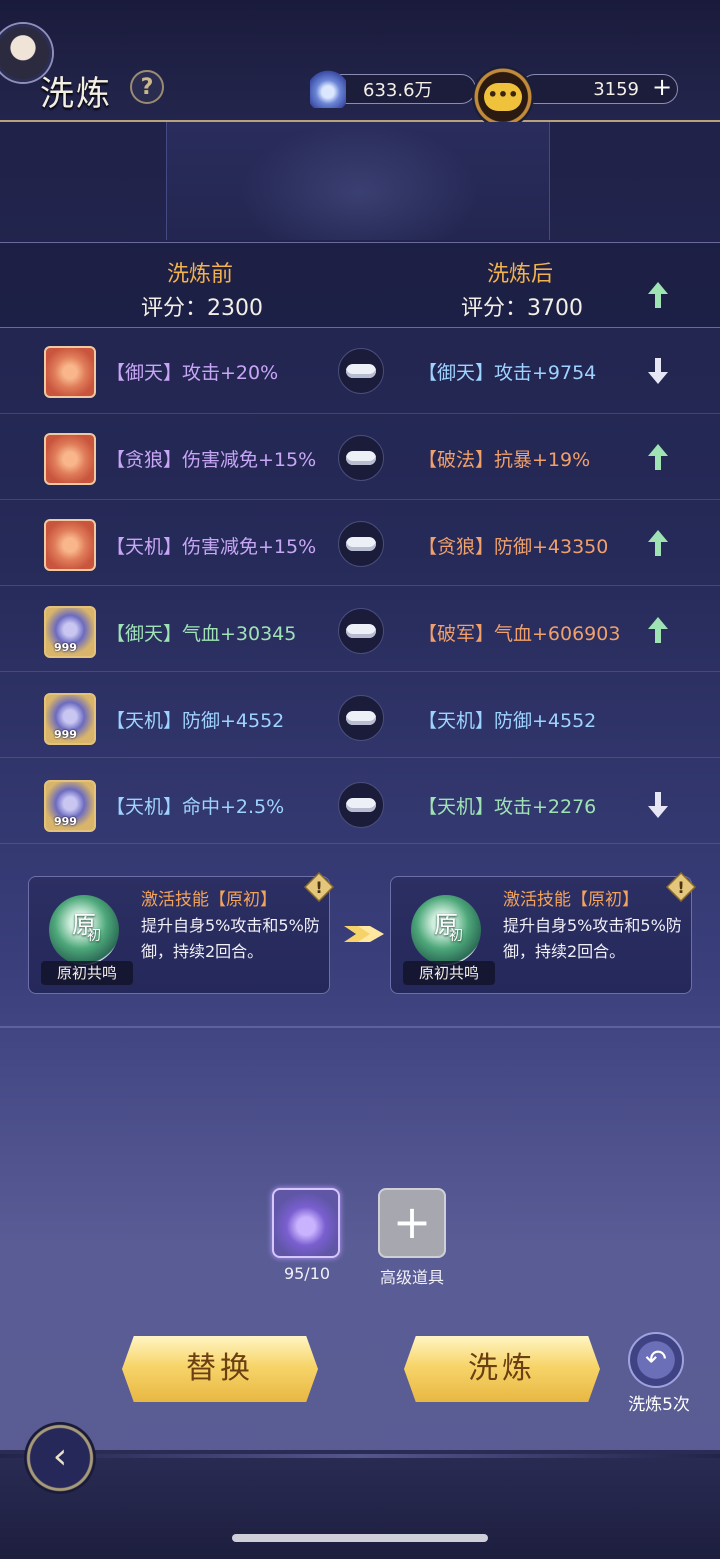 The image size is (720, 1559). I want to click on attr-after: 【破军】气血+606903, so click(519, 634).